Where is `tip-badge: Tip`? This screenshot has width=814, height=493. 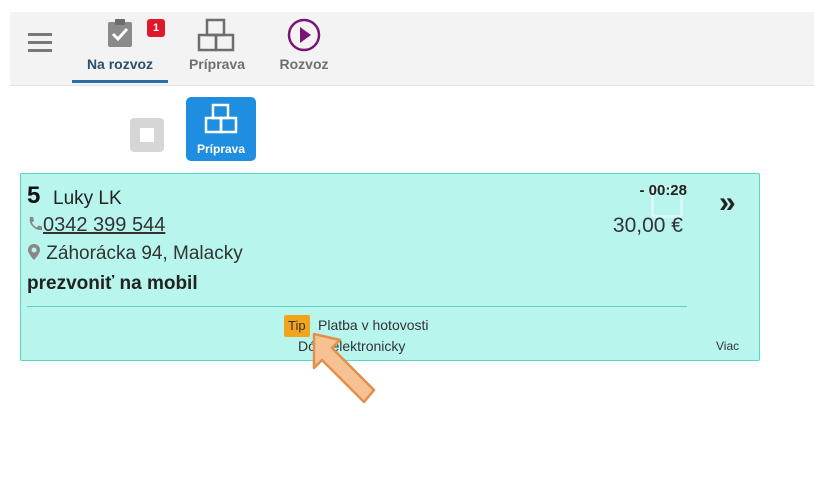
tip-badge: Tip is located at coordinates (297, 326).